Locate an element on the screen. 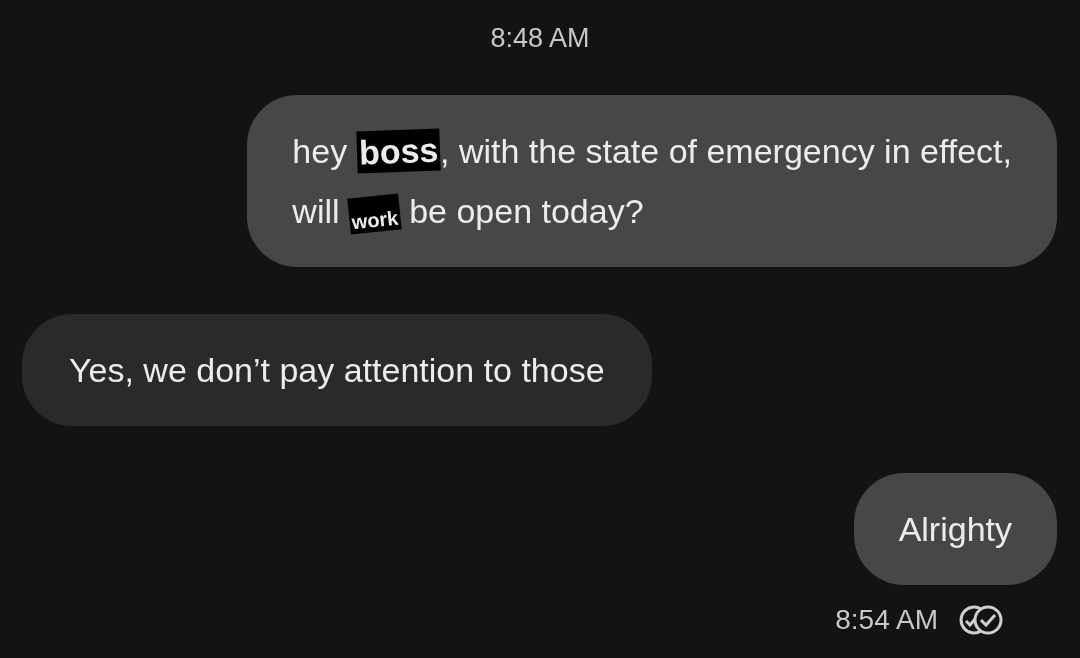 The height and width of the screenshot is (658, 1080). message-text: be open today? is located at coordinates (526, 210).